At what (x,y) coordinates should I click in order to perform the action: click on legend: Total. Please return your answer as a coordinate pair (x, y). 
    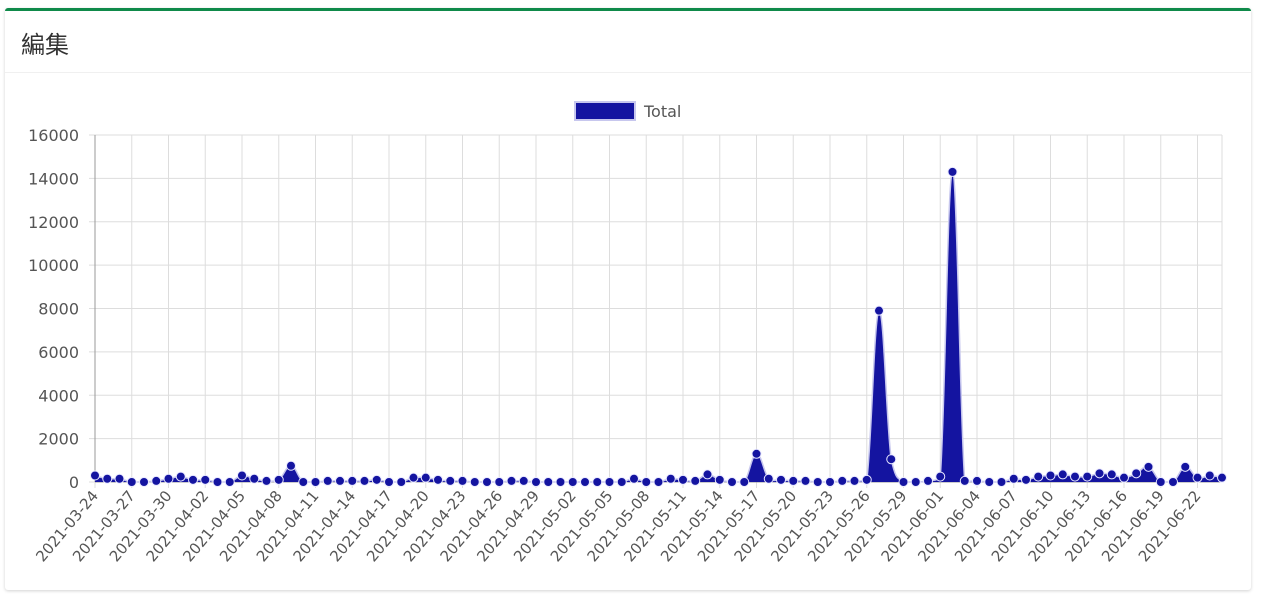
    Looking at the image, I should click on (627, 111).